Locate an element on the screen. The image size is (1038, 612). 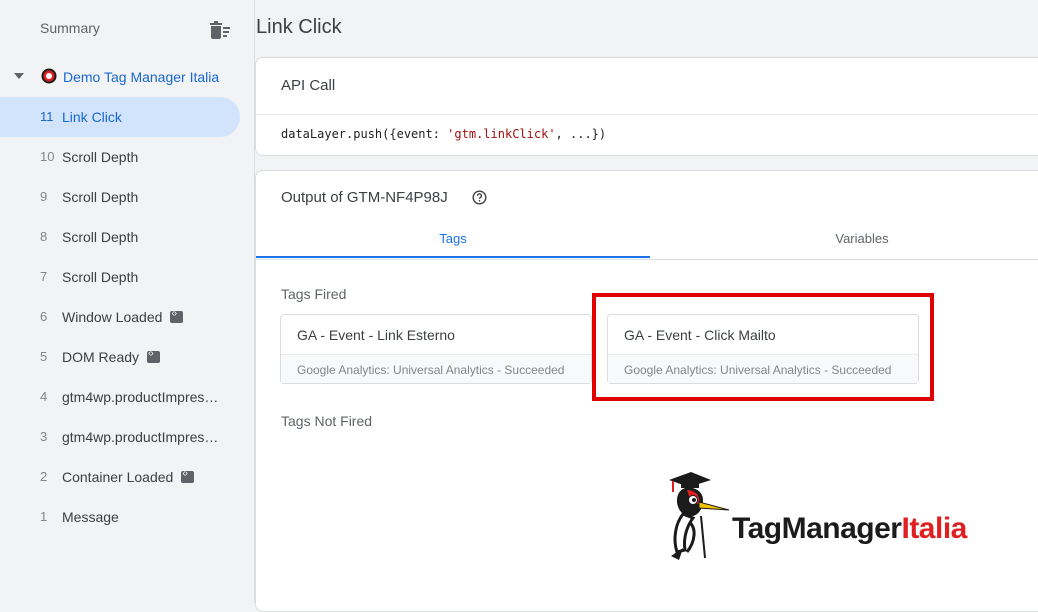
event-item: 6 Window Loaded is located at coordinates (120, 317).